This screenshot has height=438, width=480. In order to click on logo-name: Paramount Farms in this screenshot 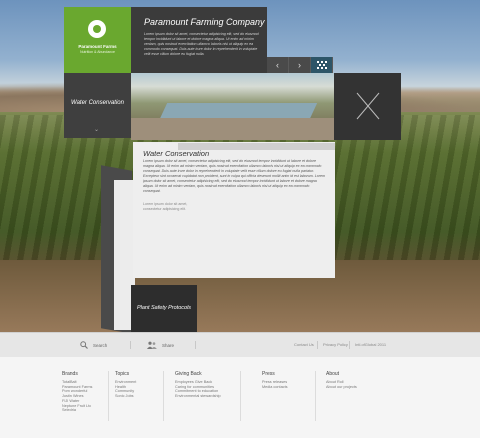, I will do `click(97, 46)`.